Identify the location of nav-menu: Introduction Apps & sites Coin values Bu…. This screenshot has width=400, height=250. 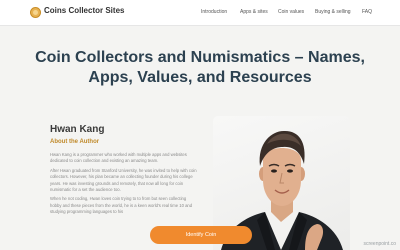
(200, 14).